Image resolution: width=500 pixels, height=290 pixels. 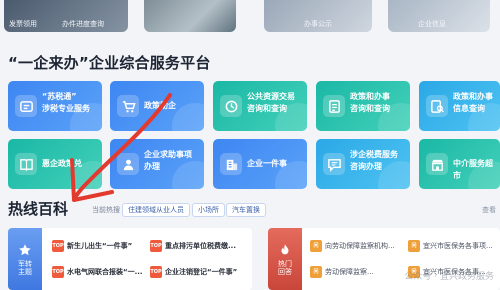 I want to click on hot-answer-badge: 热门回答, so click(x=285, y=259).